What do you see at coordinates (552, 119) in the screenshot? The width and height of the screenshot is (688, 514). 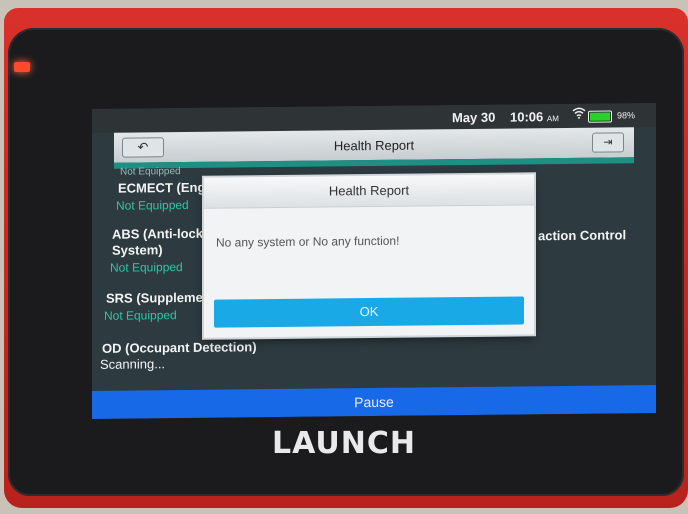 I see `status-ampm: AM` at bounding box center [552, 119].